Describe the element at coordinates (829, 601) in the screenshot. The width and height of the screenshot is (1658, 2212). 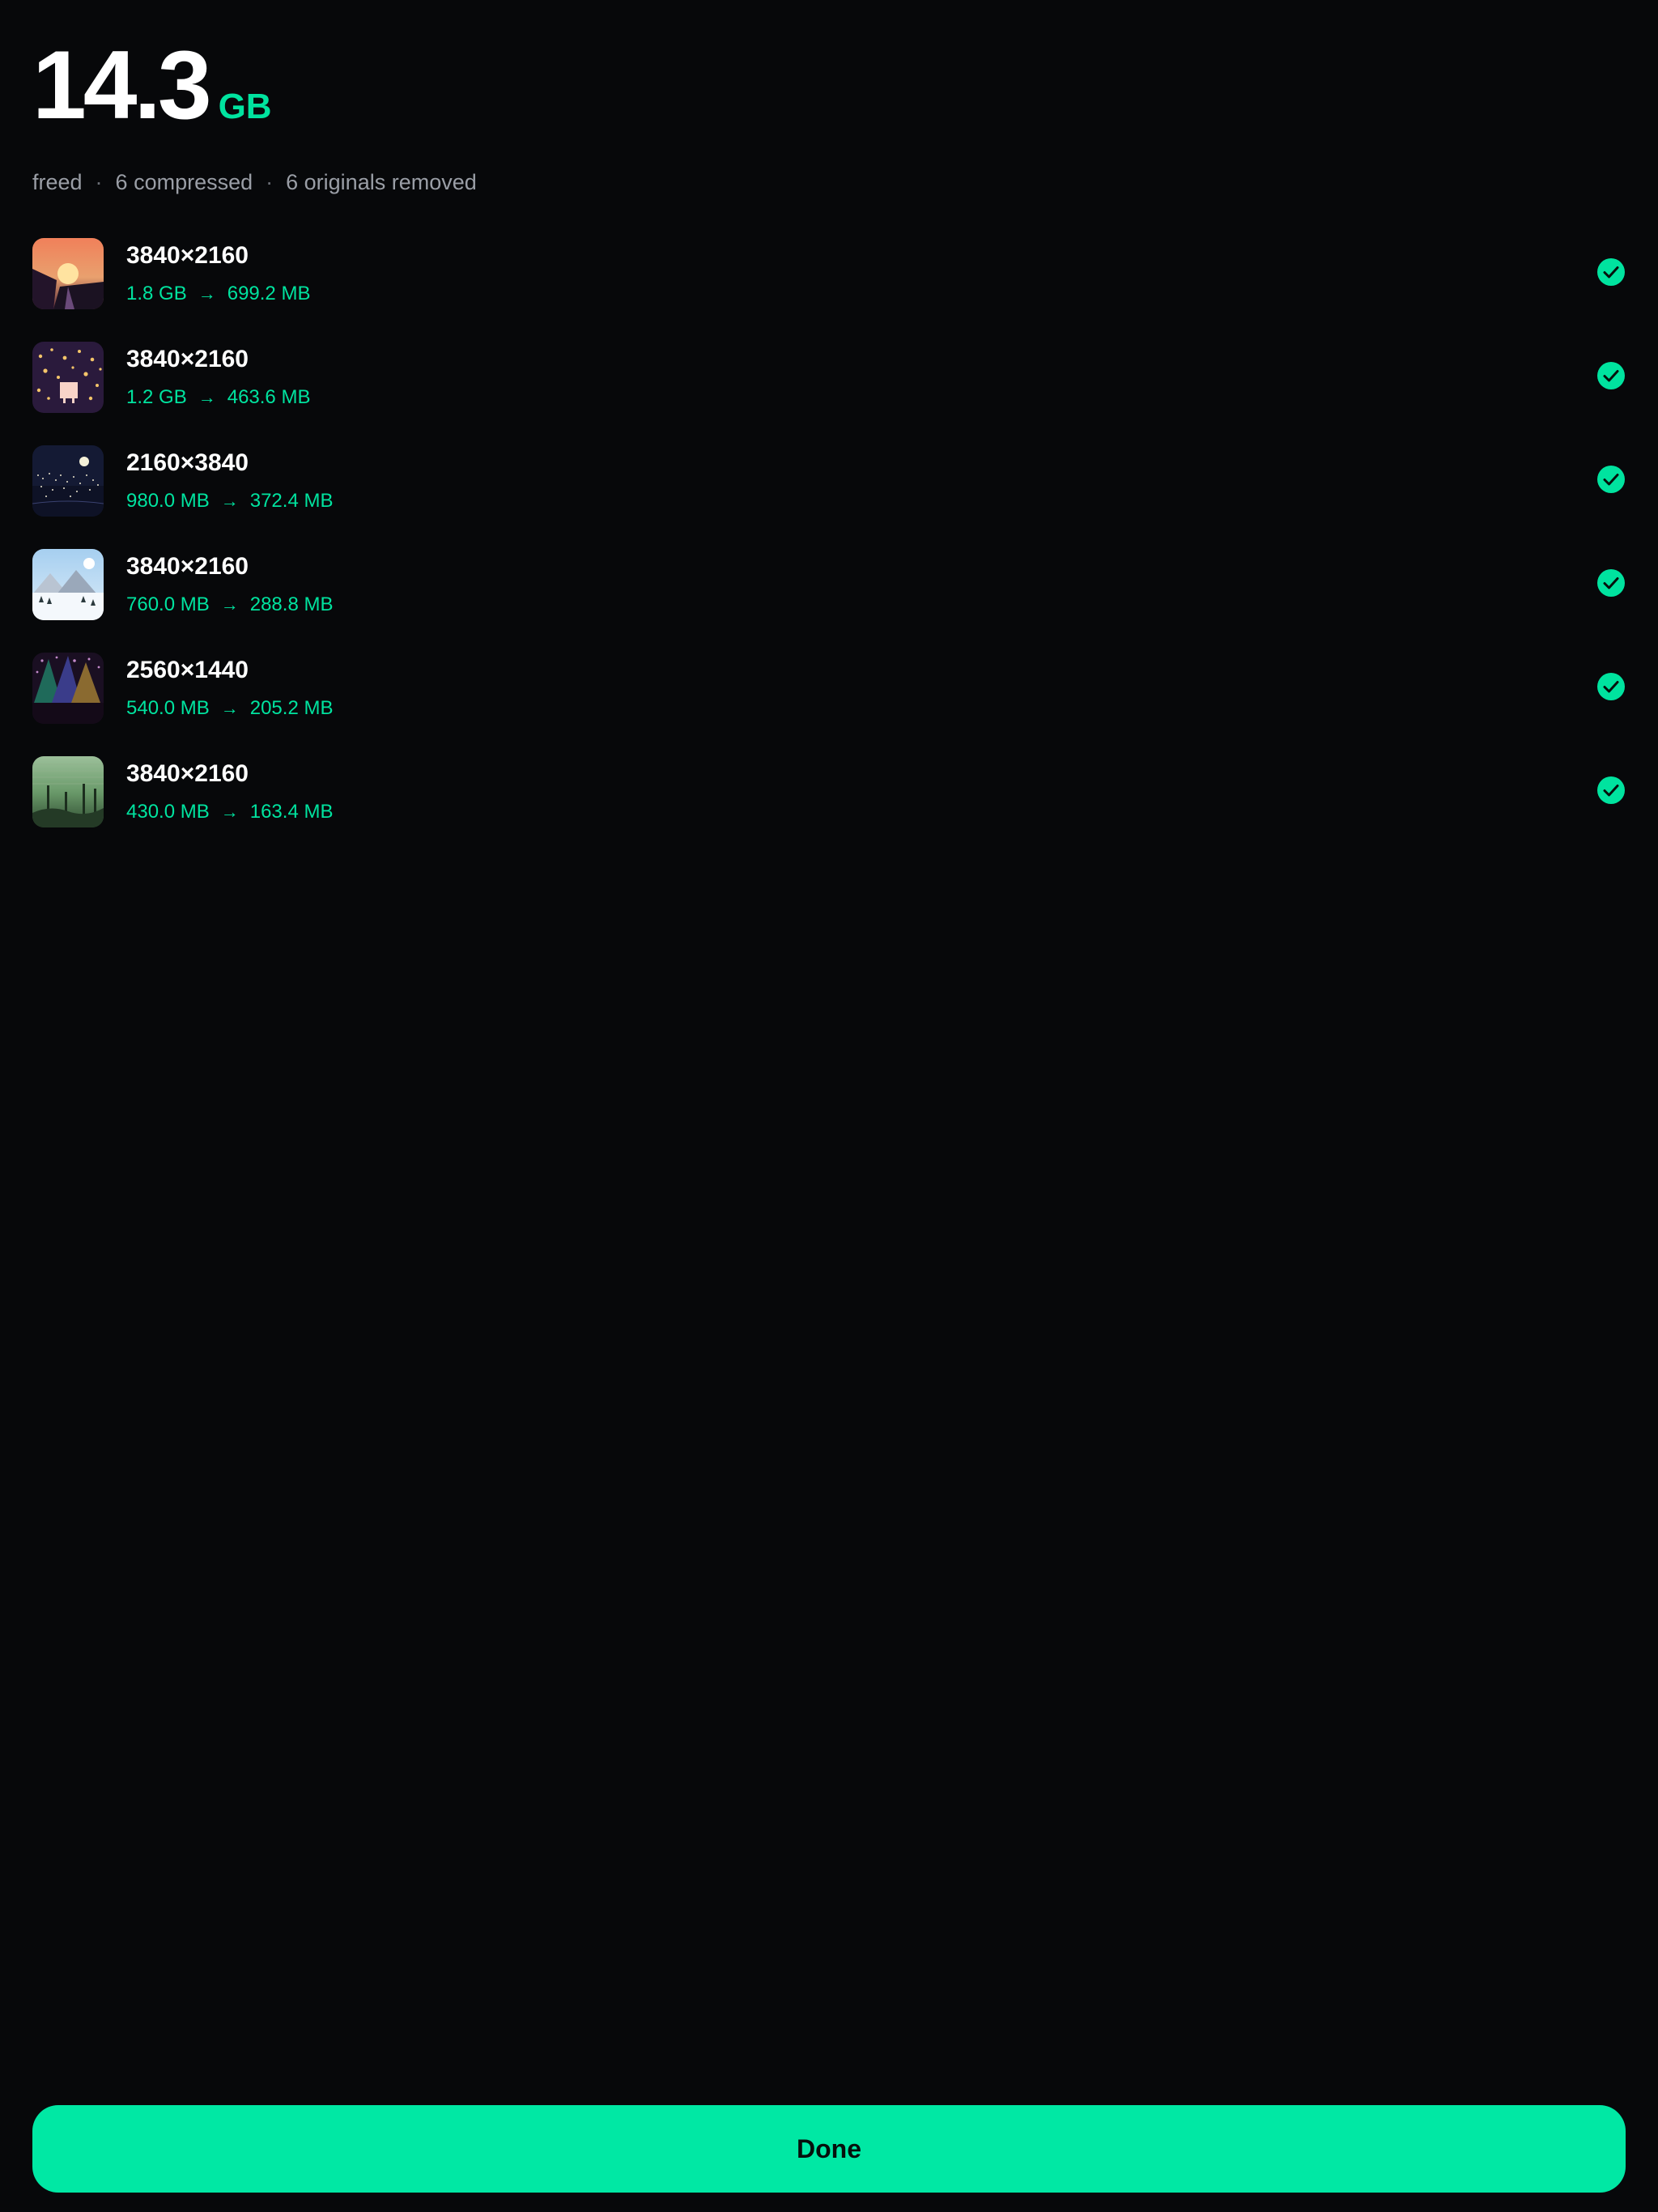
I see `list-item: 3840×2160 760.0 MB → 288.8 MB` at that location.